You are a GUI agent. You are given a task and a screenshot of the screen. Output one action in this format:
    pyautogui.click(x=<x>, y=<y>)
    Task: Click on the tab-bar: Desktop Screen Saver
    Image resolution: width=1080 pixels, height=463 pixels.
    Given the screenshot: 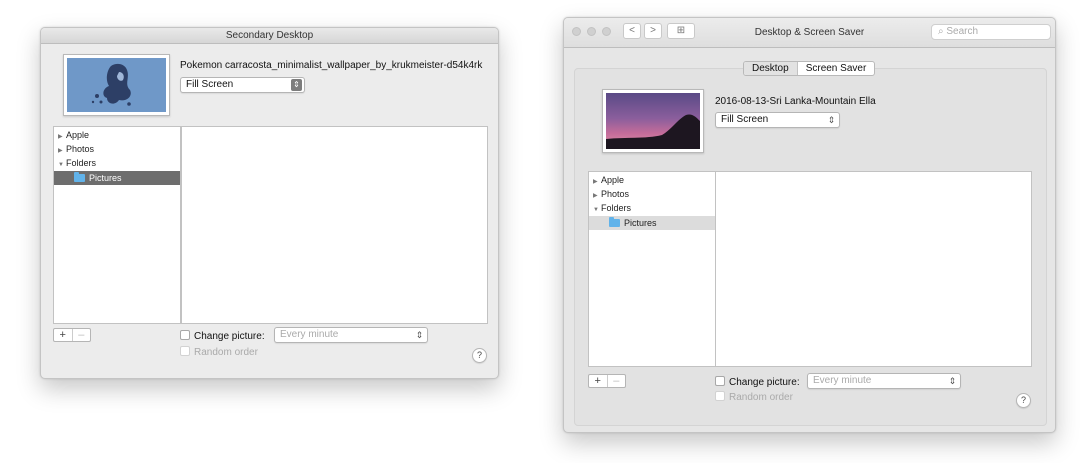 What is the action you would take?
    pyautogui.click(x=809, y=68)
    